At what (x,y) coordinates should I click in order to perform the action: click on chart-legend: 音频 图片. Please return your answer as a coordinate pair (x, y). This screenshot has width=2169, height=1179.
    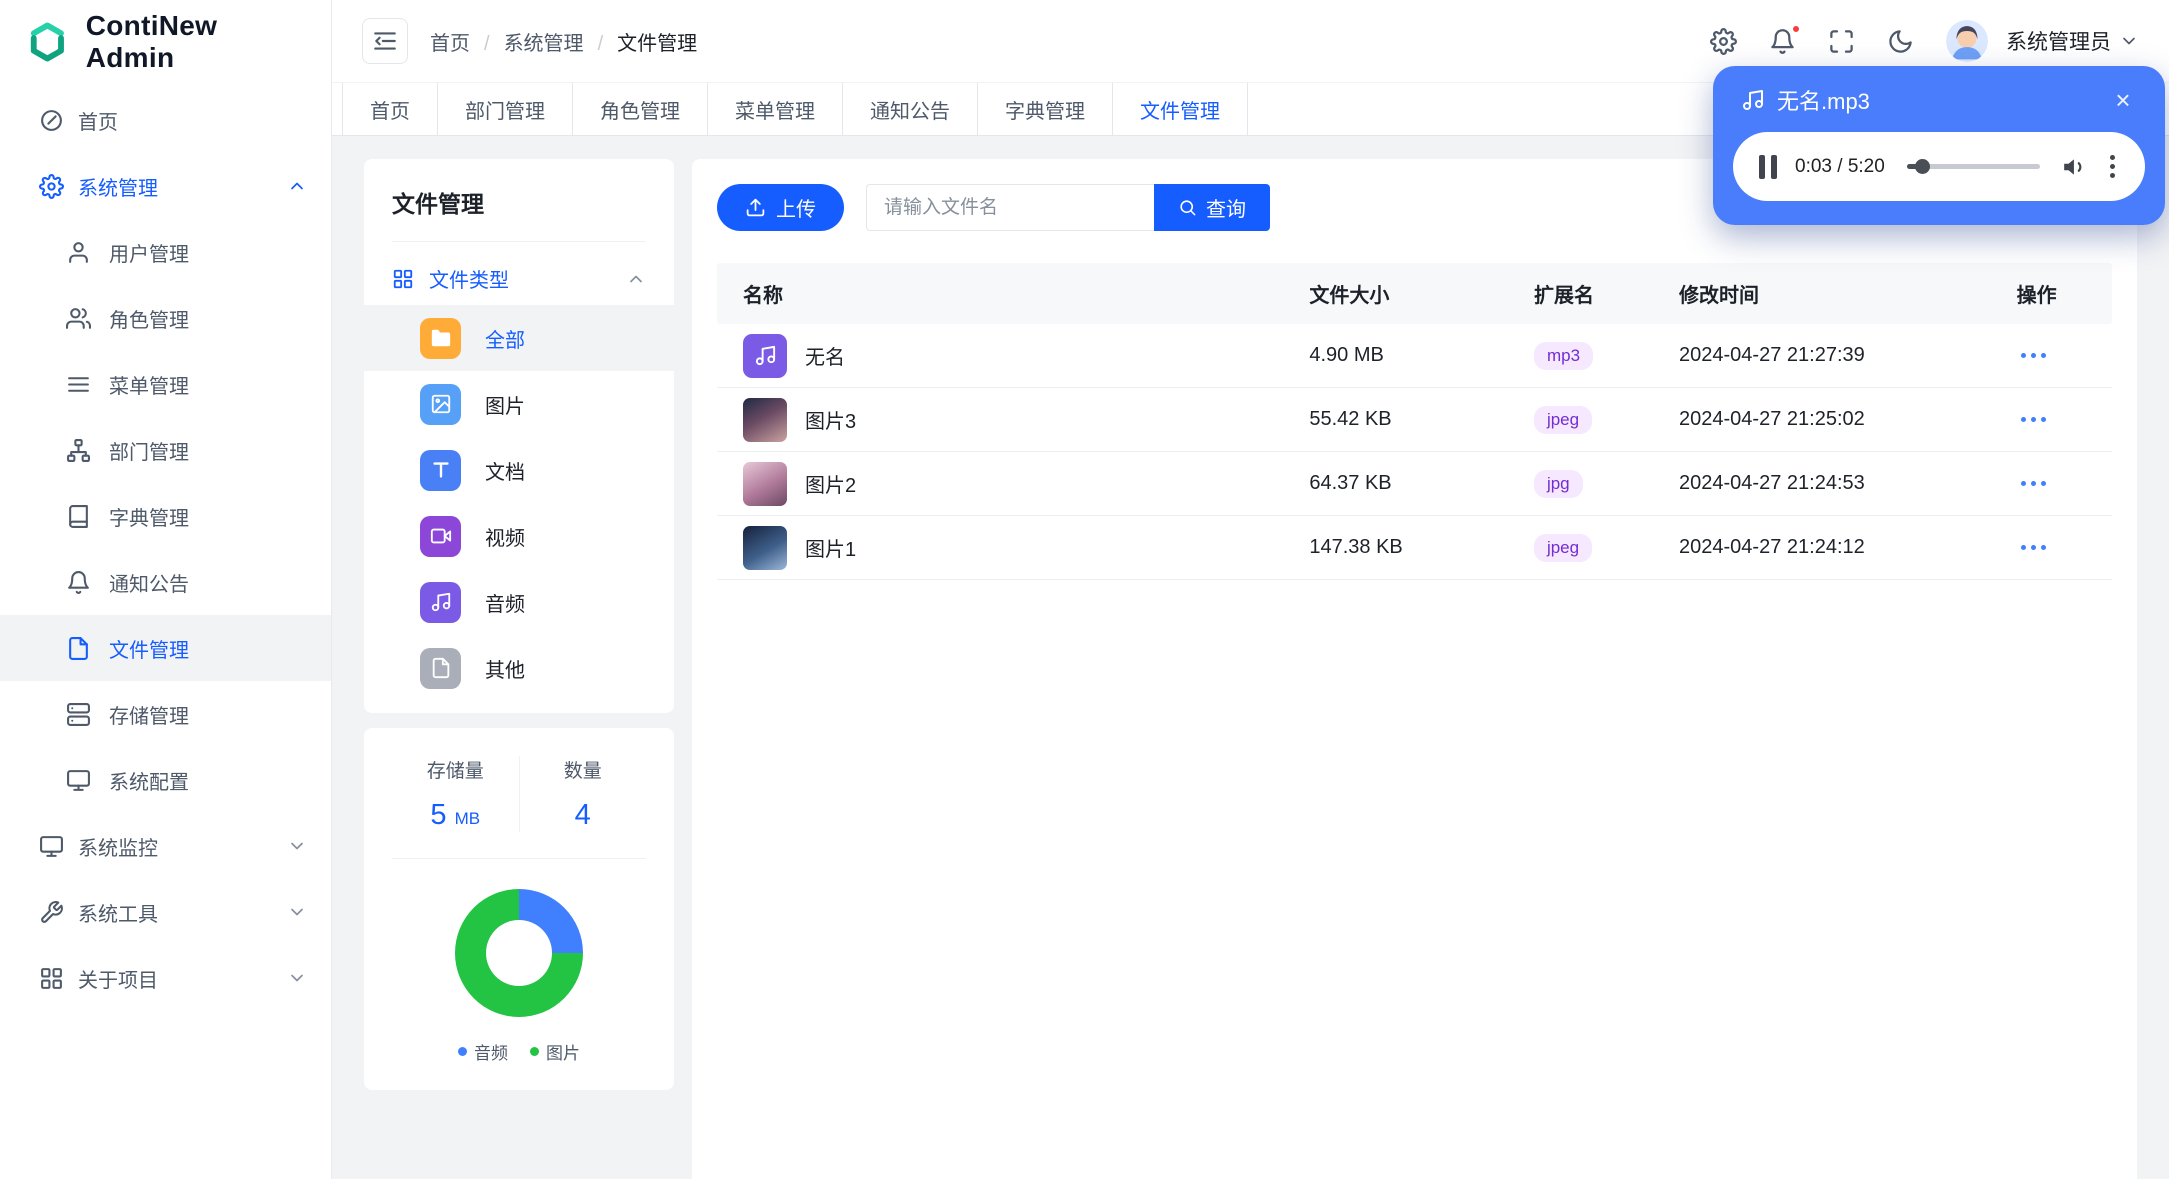
    Looking at the image, I should click on (519, 1051).